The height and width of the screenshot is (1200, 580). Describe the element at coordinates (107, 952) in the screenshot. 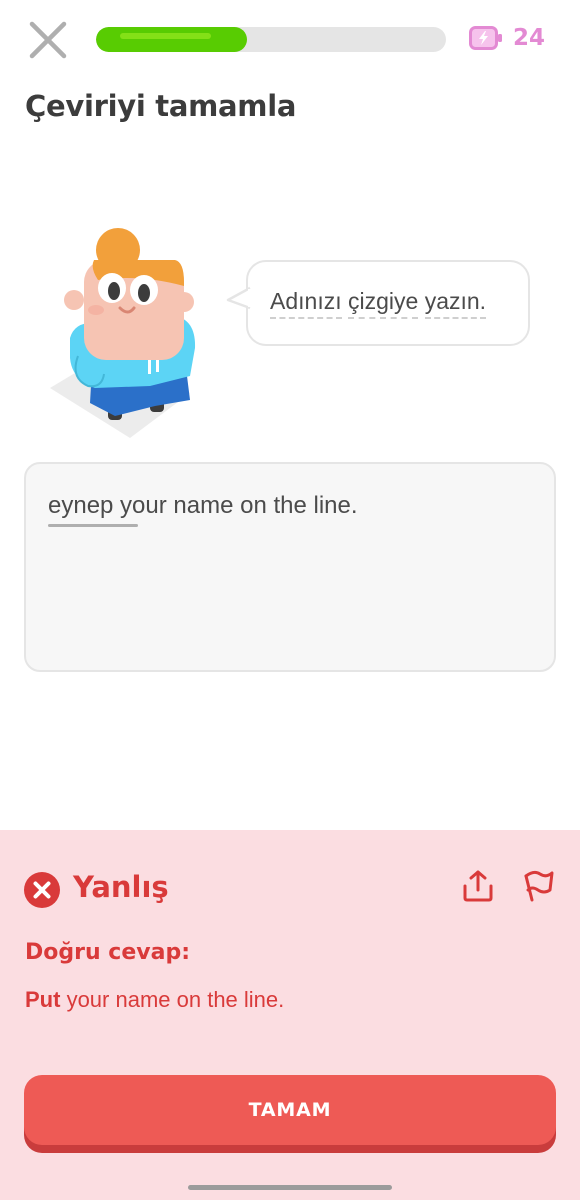

I see `correct-answer-label: Doğru cevap:` at that location.